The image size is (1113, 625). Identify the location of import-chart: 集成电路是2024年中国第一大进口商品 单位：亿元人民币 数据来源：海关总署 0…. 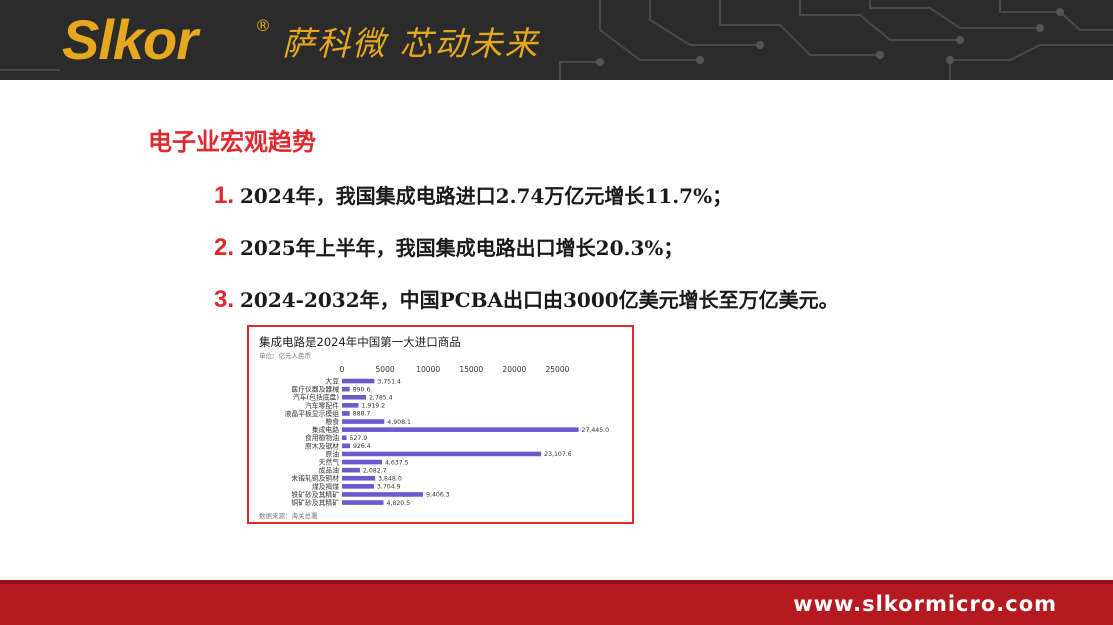
(440, 424).